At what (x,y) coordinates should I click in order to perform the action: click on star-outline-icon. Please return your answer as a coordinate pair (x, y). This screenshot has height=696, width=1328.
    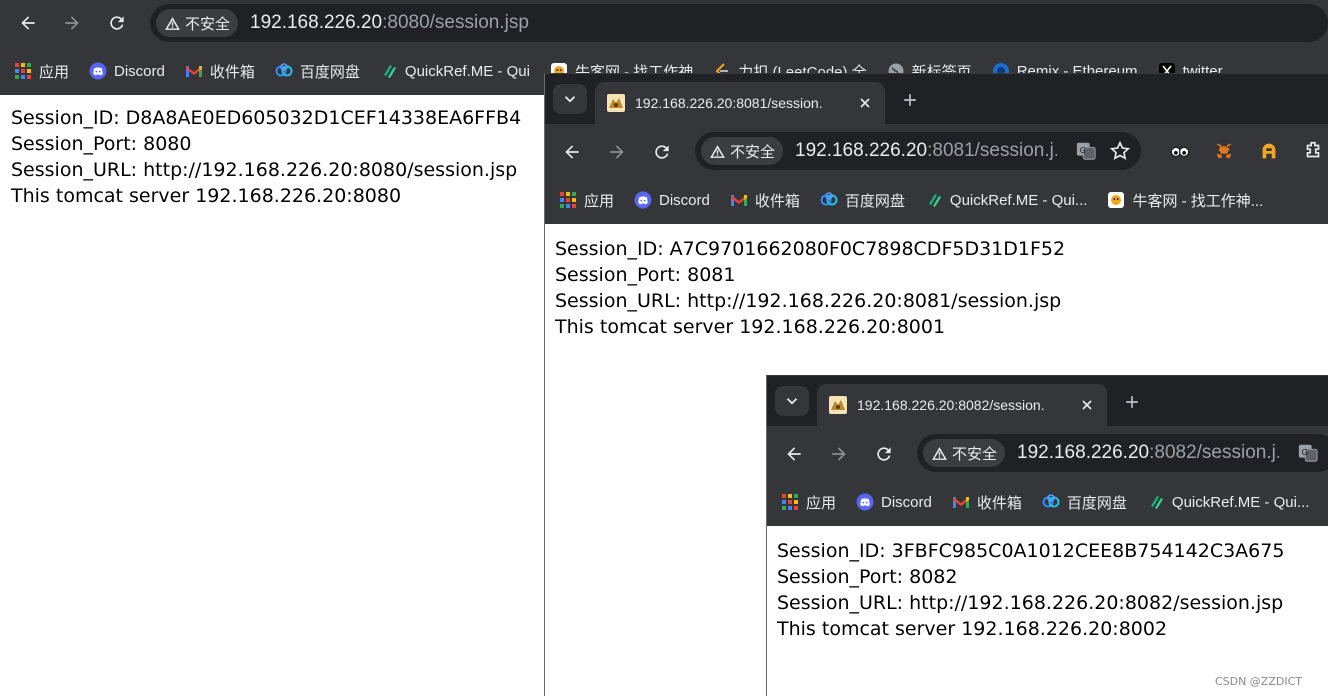
    Looking at the image, I should click on (1120, 150).